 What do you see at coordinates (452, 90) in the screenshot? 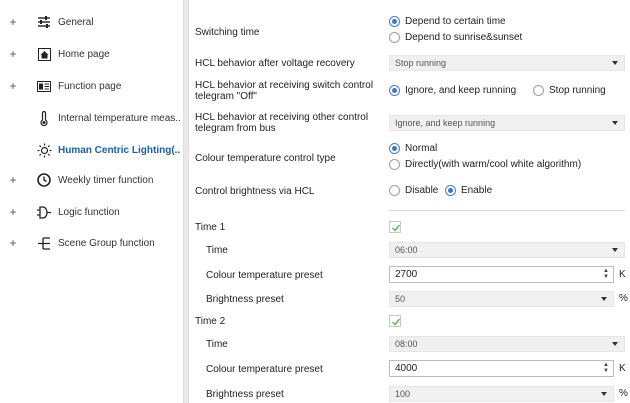
I see `hcl-switch-off-option-ignore: Ignore, and keep running` at bounding box center [452, 90].